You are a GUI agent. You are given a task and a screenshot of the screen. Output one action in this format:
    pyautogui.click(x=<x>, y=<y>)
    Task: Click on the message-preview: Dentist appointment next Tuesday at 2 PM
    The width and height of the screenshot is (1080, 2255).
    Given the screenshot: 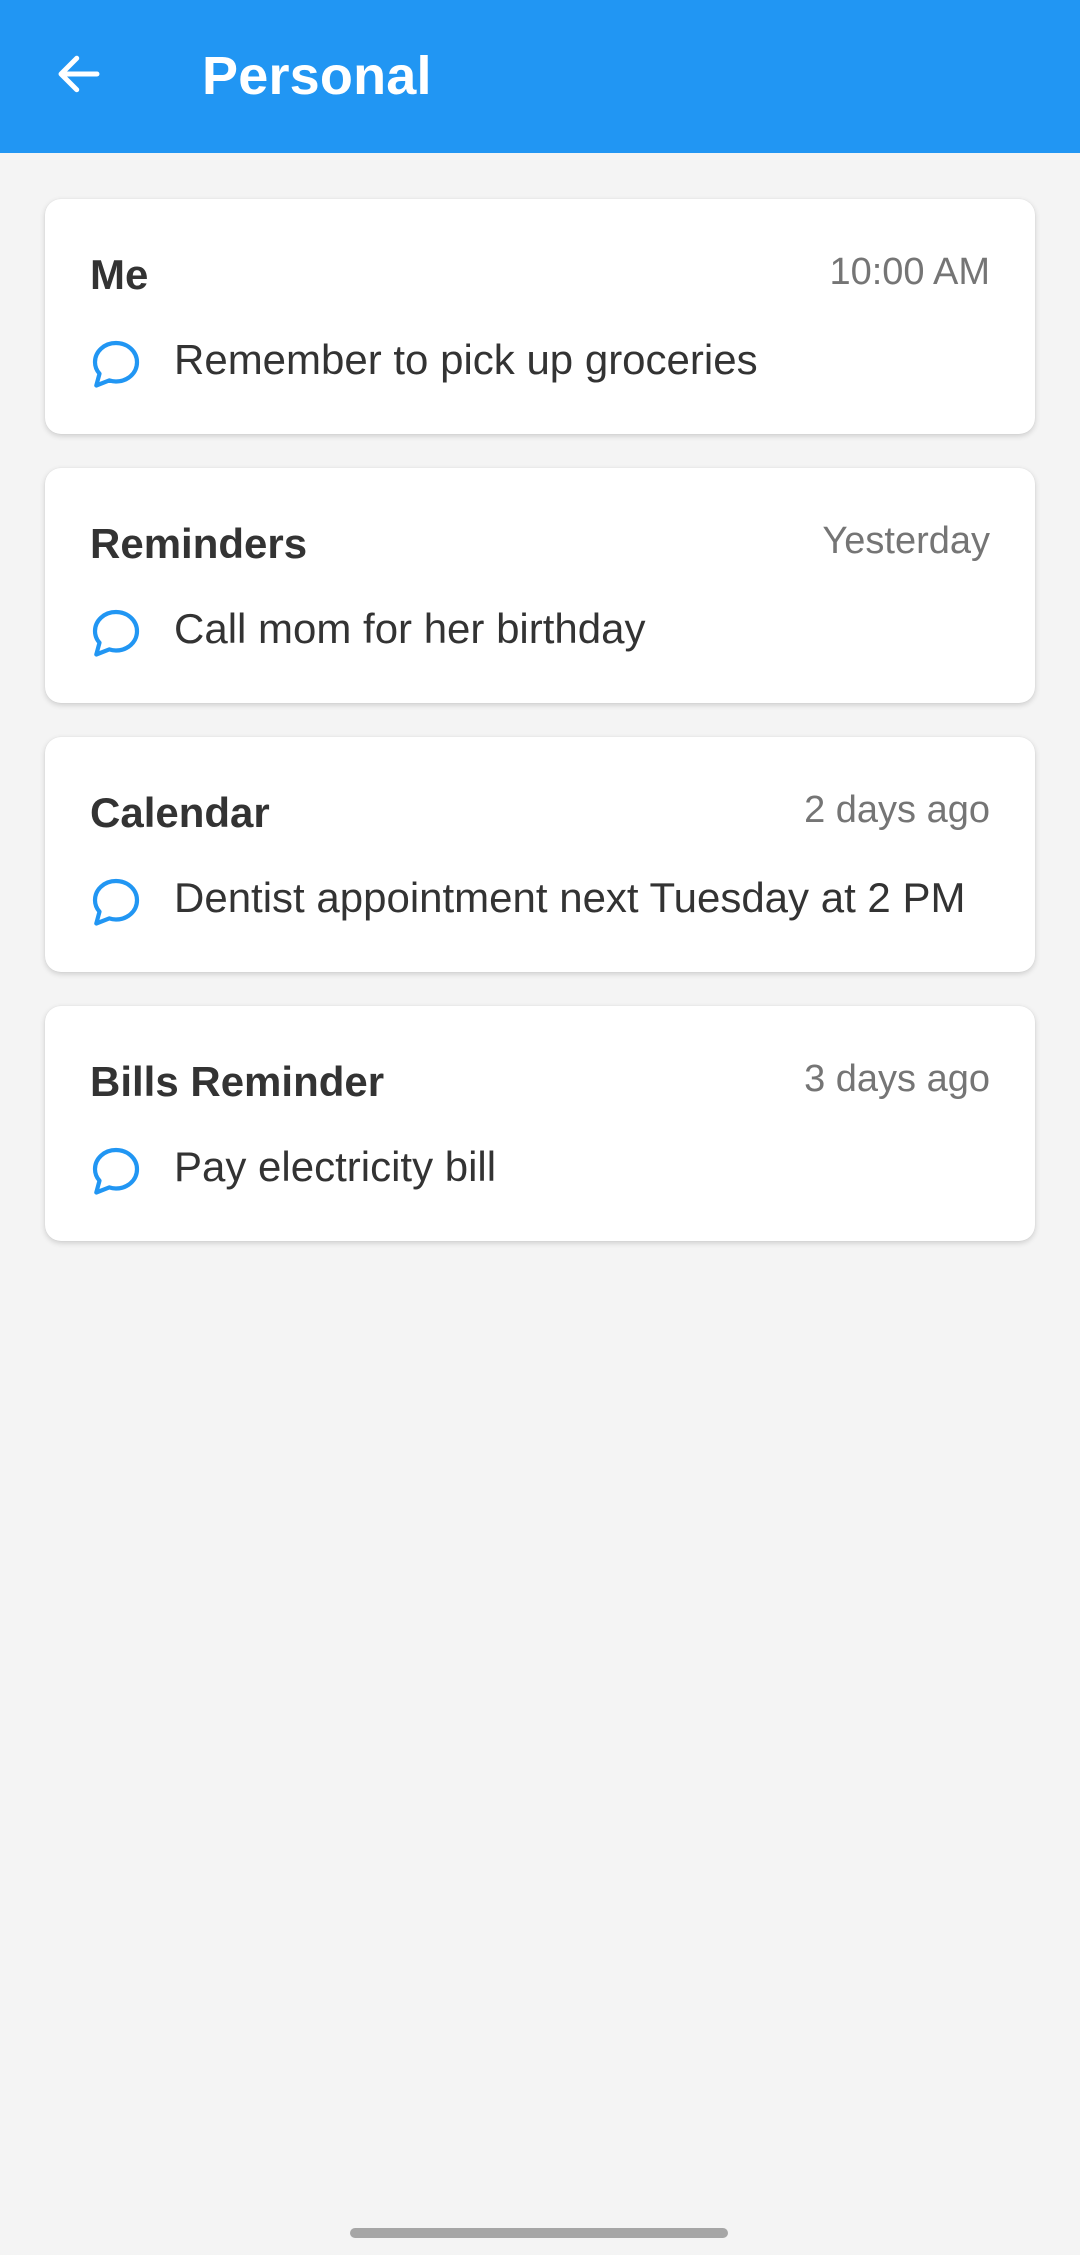 What is the action you would take?
    pyautogui.click(x=570, y=897)
    